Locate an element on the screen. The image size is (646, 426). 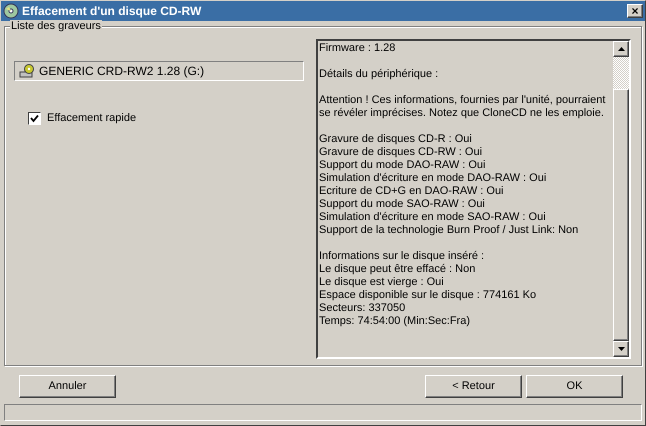
details-text: Simulation d'écriture en mode DAO-RAW : Oui is located at coordinates (433, 178).